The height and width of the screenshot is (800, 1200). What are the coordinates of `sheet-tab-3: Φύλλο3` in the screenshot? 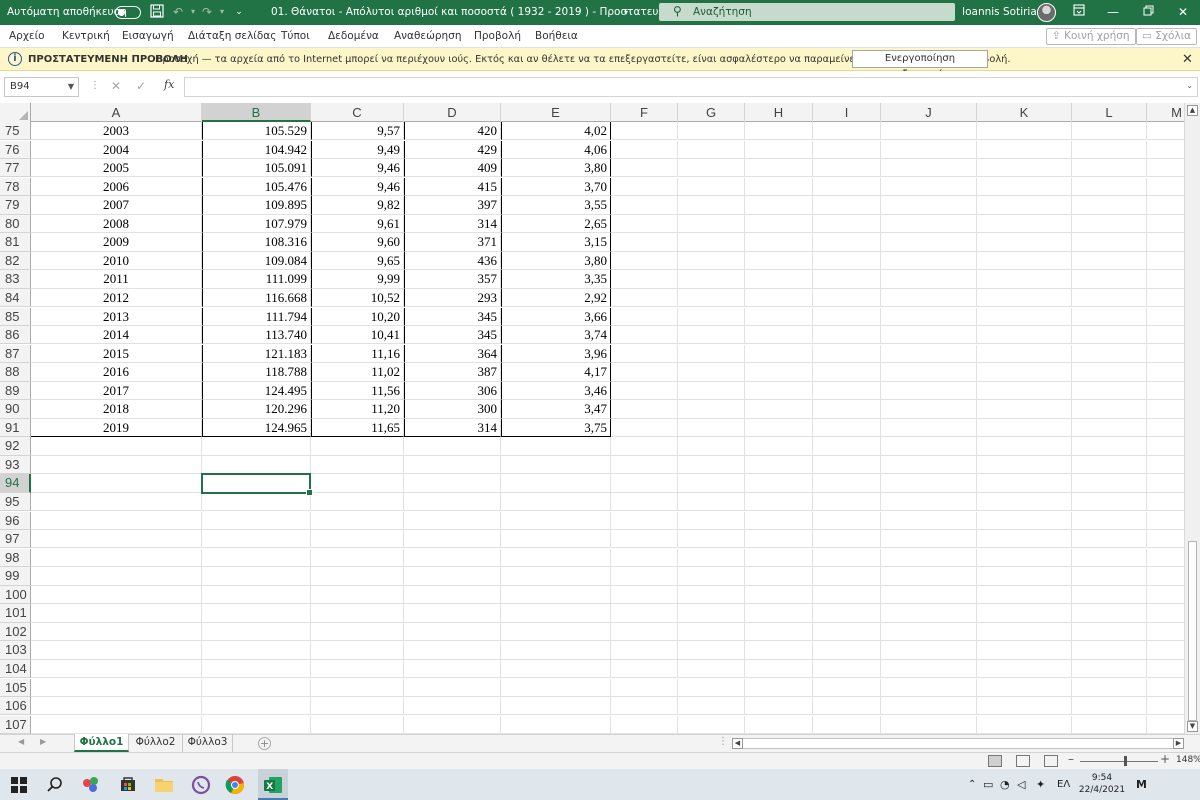 It's located at (208, 743).